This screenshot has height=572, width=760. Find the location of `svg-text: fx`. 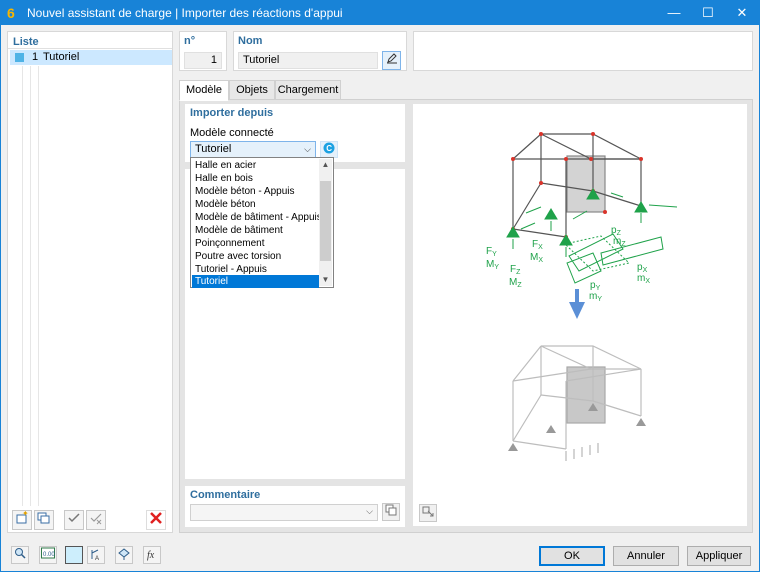

svg-text: fx is located at coordinates (151, 555).